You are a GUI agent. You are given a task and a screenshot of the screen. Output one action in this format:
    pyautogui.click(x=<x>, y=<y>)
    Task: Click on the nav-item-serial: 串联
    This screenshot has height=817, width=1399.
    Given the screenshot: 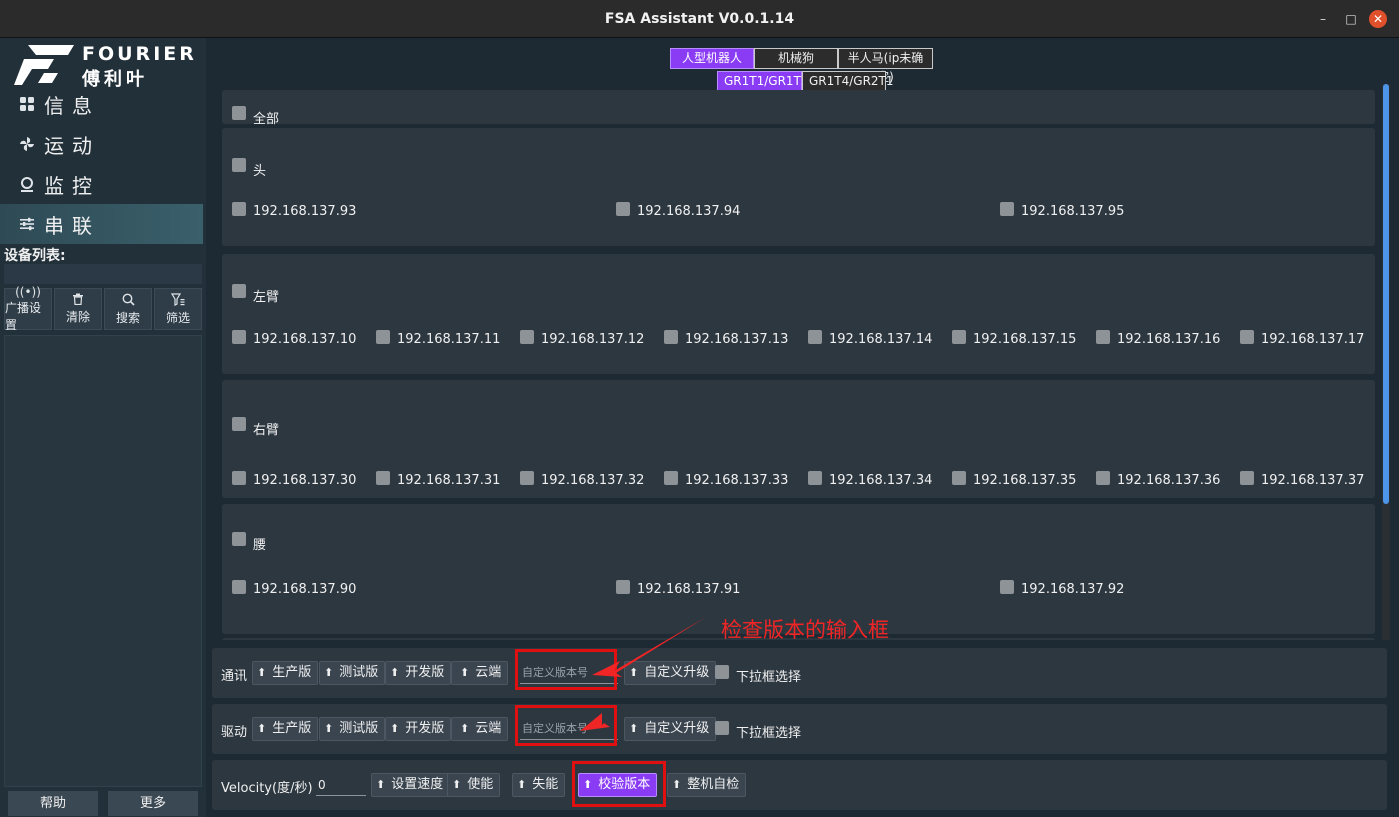 What is the action you would take?
    pyautogui.click(x=101, y=224)
    